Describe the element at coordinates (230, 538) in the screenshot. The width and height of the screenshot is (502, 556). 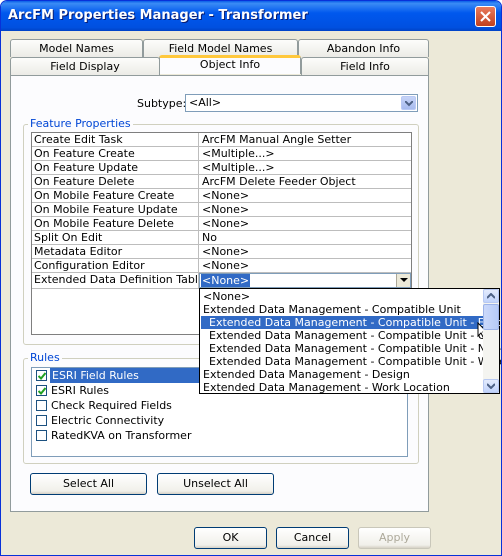
I see `ok-button: OK` at that location.